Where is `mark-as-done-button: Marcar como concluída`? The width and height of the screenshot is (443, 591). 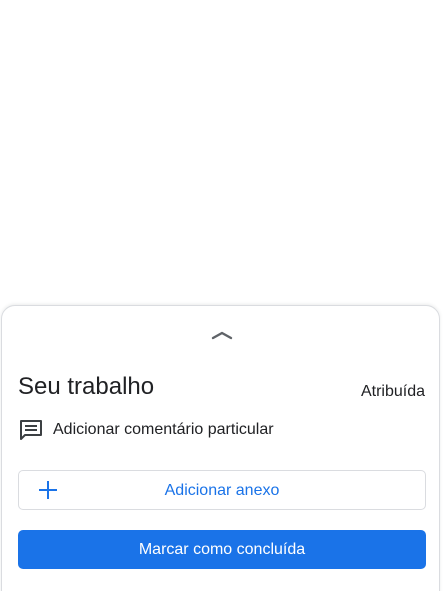
mark-as-done-button: Marcar como concluída is located at coordinates (222, 549).